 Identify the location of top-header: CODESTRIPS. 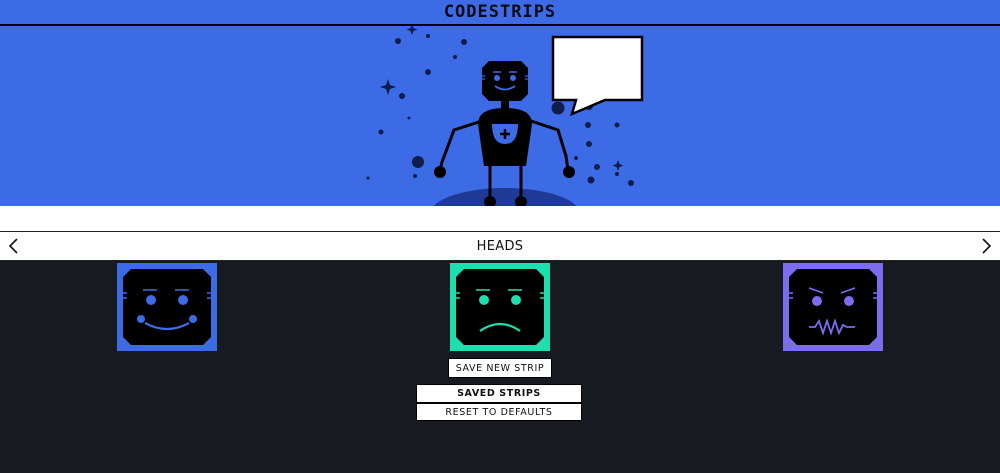
(500, 13).